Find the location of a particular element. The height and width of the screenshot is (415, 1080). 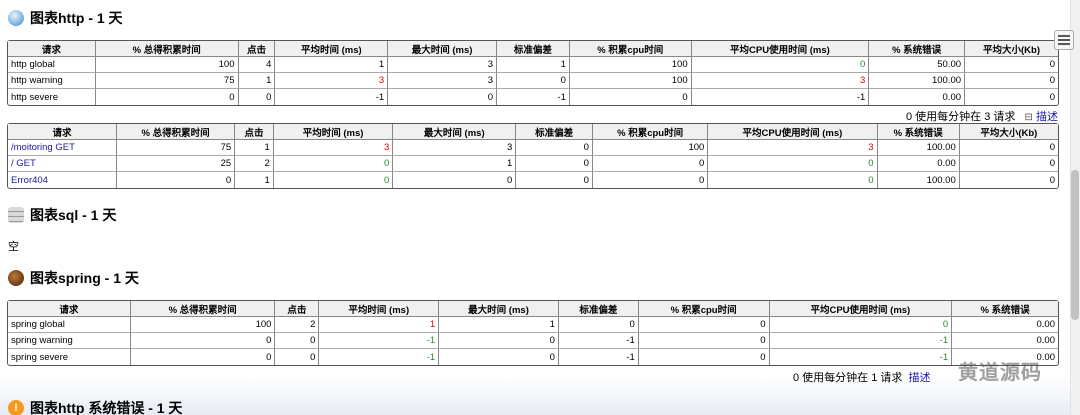

table-cell: 4 is located at coordinates (257, 65).